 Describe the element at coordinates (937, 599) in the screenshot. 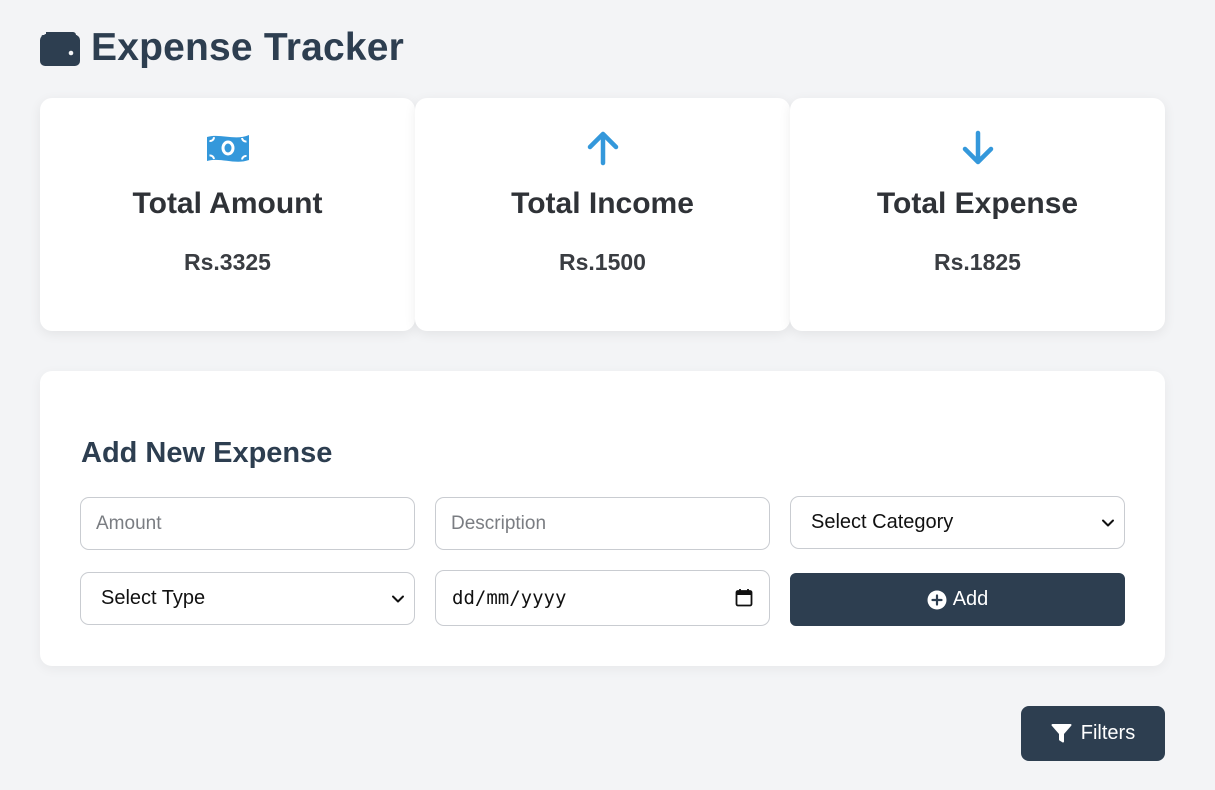

I see `plus-circle-icon` at that location.